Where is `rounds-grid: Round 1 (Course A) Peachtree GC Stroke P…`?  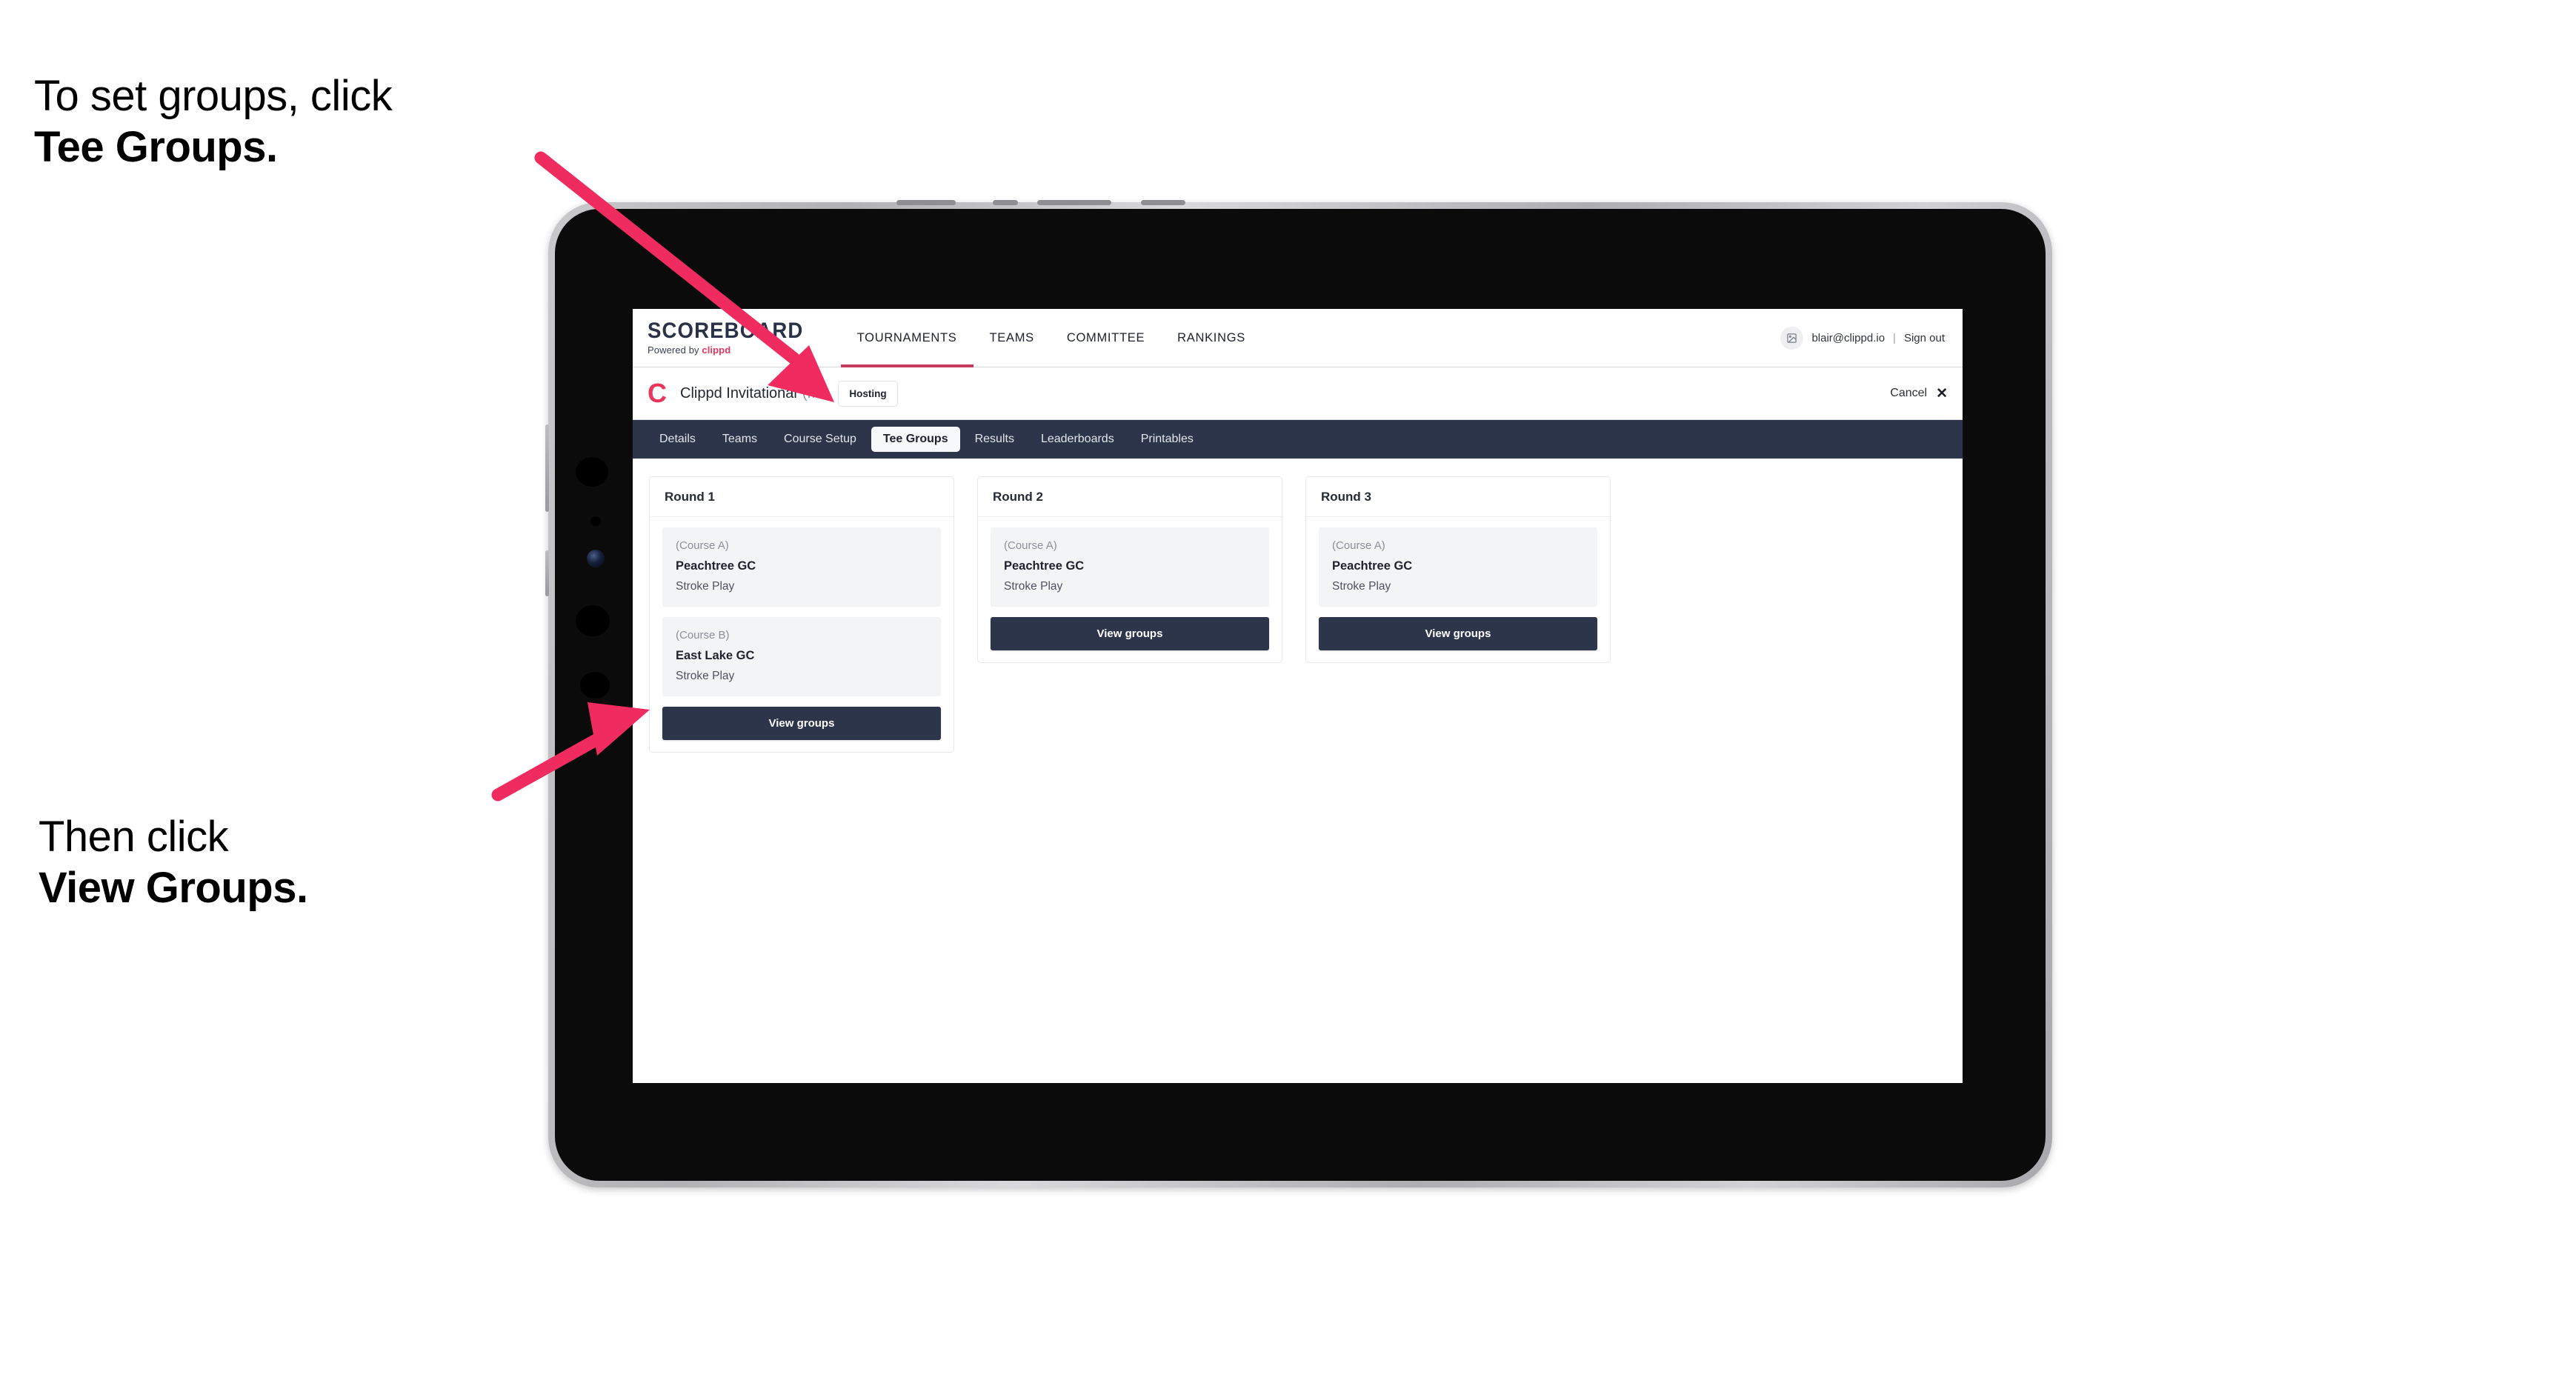 rounds-grid: Round 1 (Course A) Peachtree GC Stroke P… is located at coordinates (1298, 614).